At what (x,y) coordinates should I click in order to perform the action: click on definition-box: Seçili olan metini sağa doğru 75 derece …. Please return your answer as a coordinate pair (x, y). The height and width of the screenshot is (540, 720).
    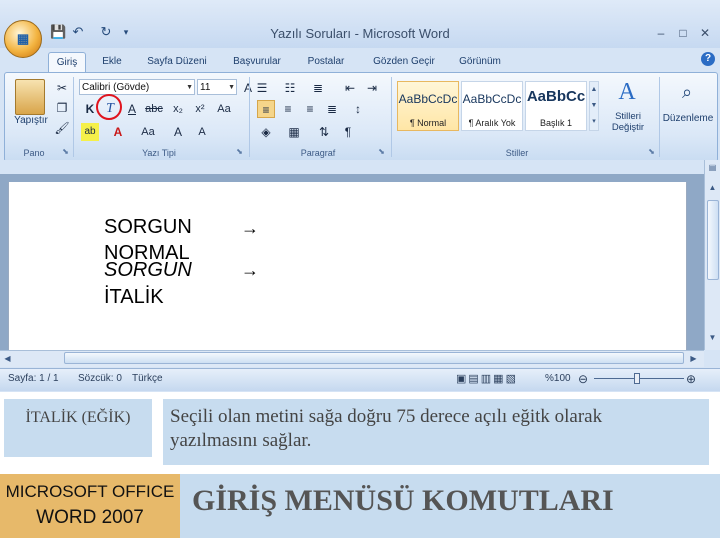
    Looking at the image, I should click on (436, 432).